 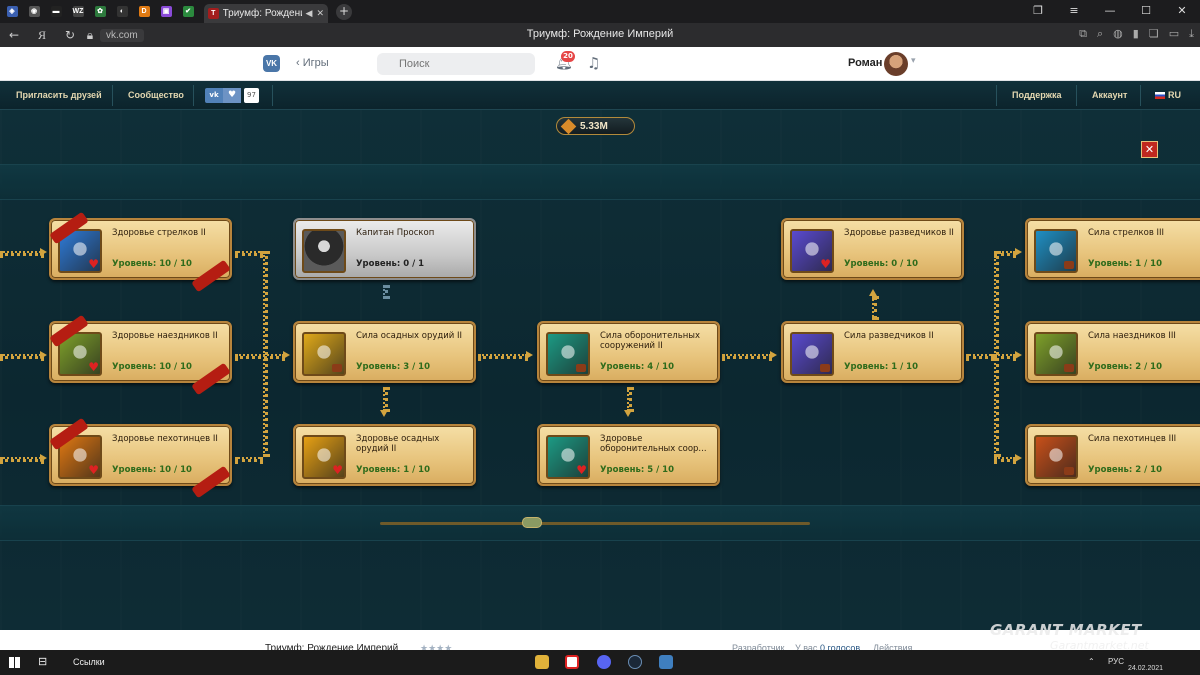 I want to click on research-card: Сила осадных орудий II Уровень: 3 / 10, so click(x=384, y=352).